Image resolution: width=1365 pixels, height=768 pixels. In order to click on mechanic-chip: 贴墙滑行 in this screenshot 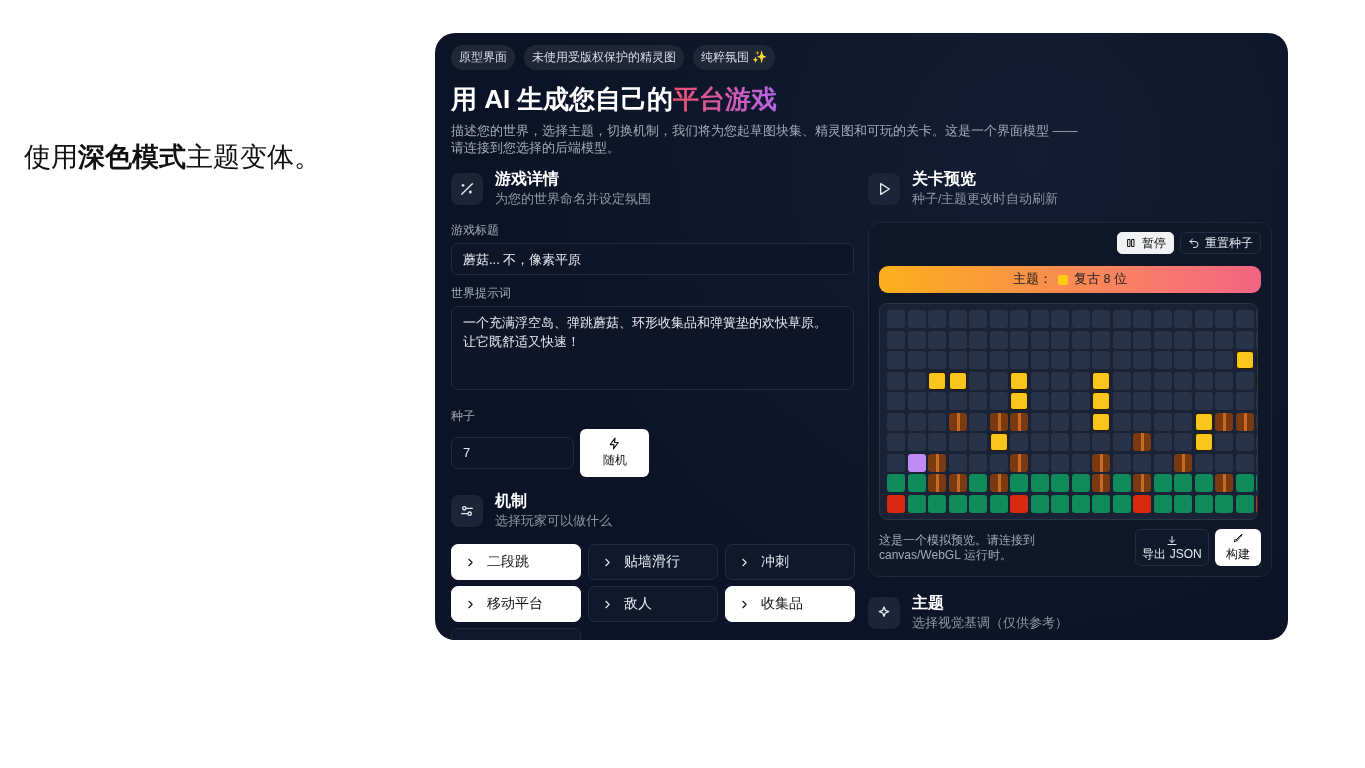, I will do `click(653, 562)`.